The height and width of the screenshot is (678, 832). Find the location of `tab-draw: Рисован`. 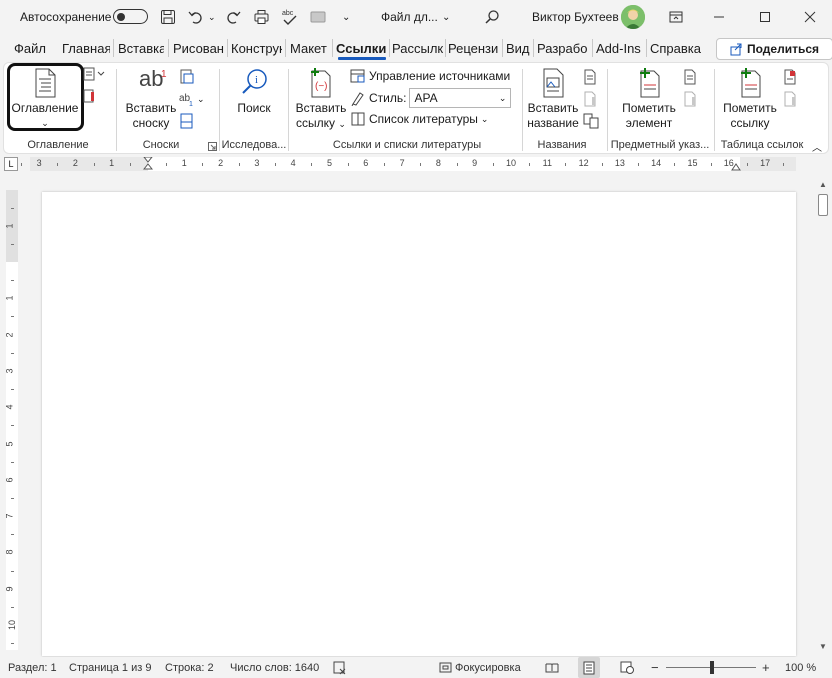

tab-draw: Рисован is located at coordinates (198, 48).